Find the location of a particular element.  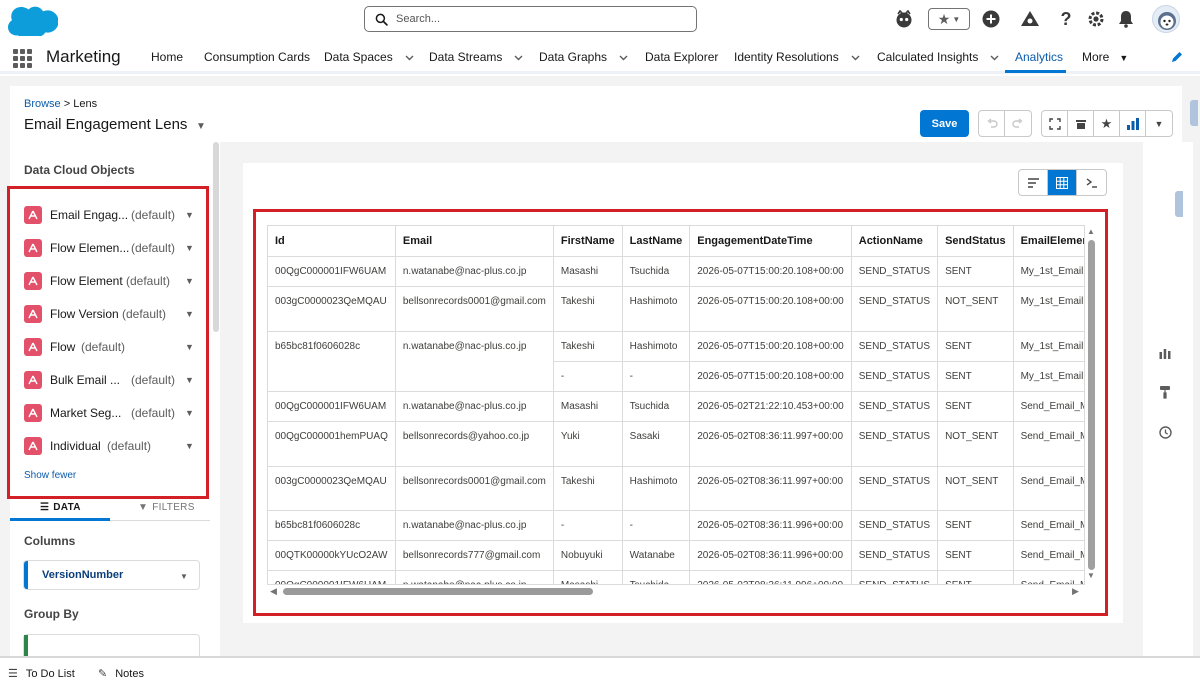

nav-item-home: Home is located at coordinates (167, 57).